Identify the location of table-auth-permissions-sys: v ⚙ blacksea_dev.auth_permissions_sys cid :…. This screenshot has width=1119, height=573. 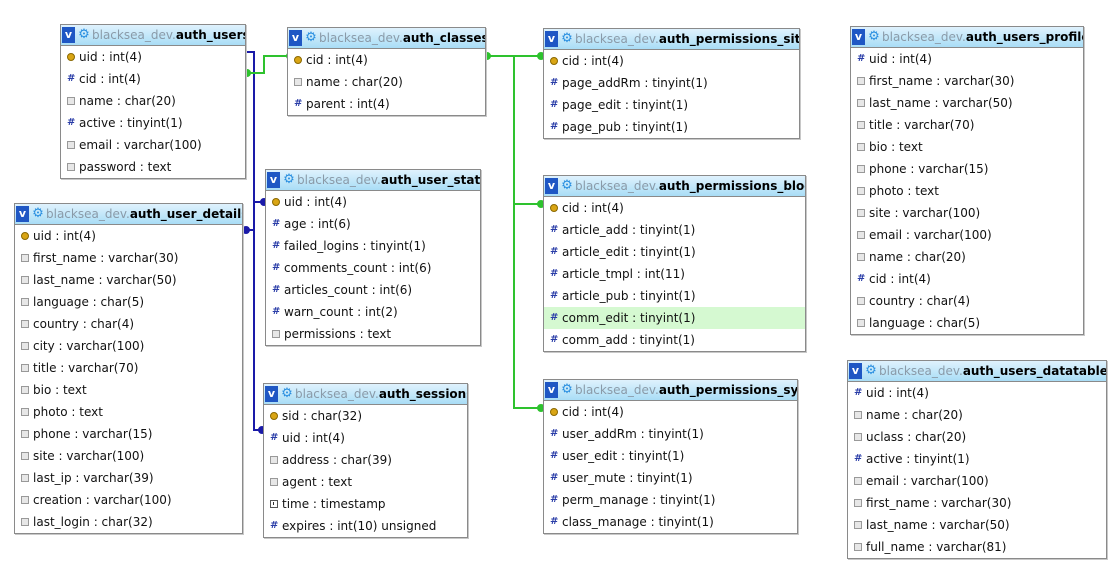
(670, 456).